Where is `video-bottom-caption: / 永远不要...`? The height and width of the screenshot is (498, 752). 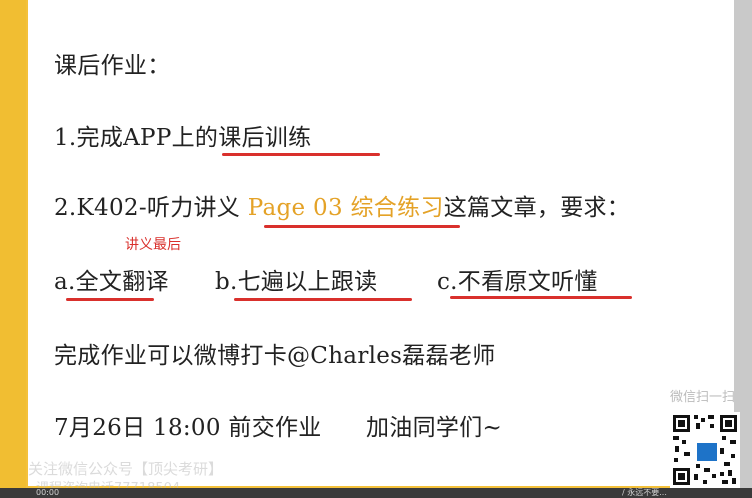
video-bottom-caption: / 永远不要... is located at coordinates (644, 492).